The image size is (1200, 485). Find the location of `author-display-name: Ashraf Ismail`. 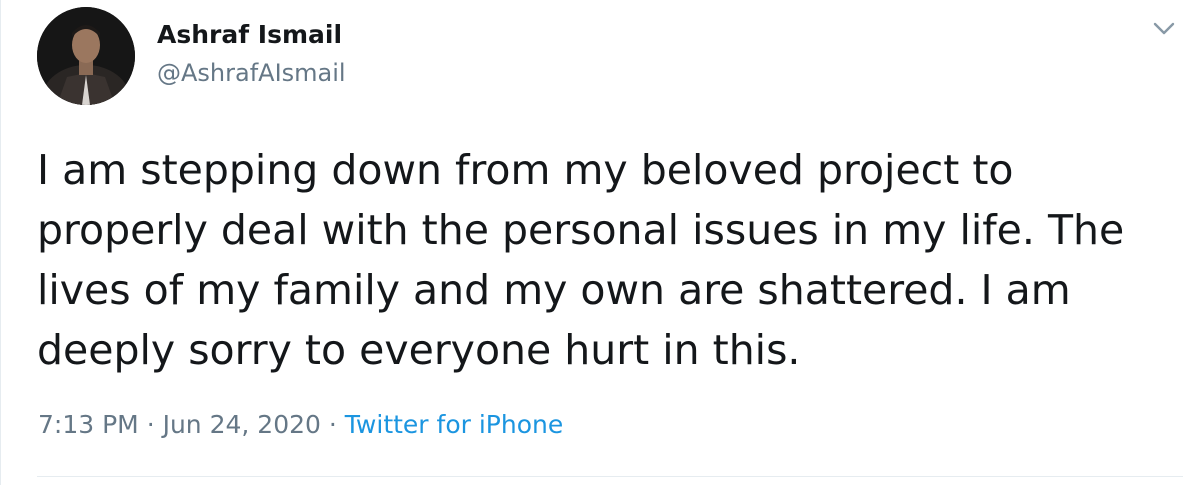

author-display-name: Ashraf Ismail is located at coordinates (249, 34).